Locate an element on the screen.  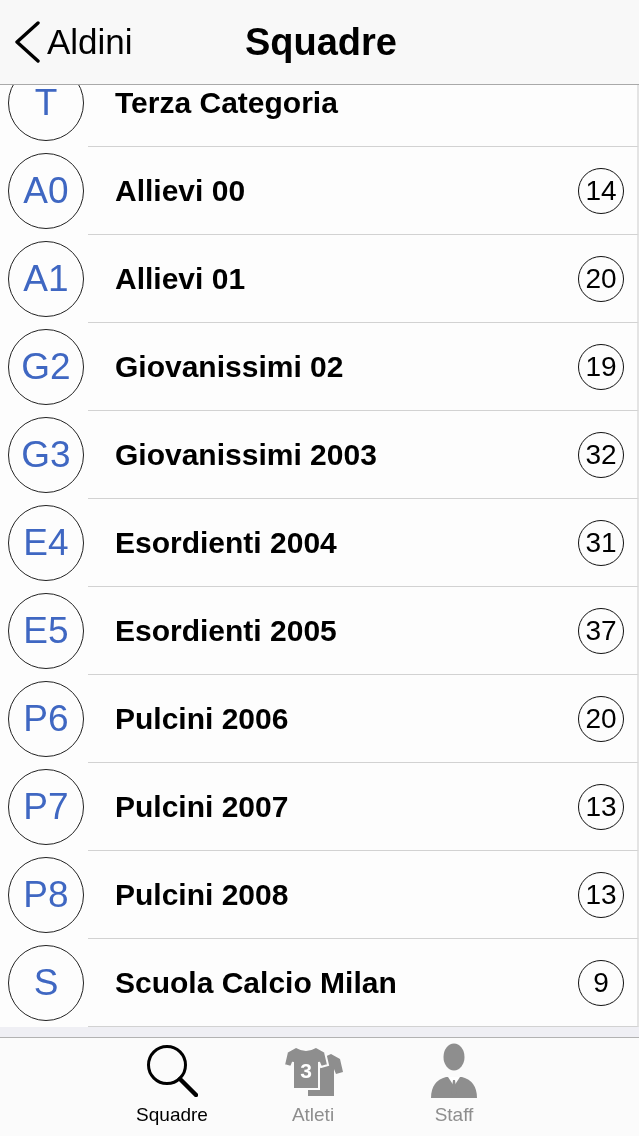
team-row: G3 Giovanissimi 2003 32 is located at coordinates (319, 455).